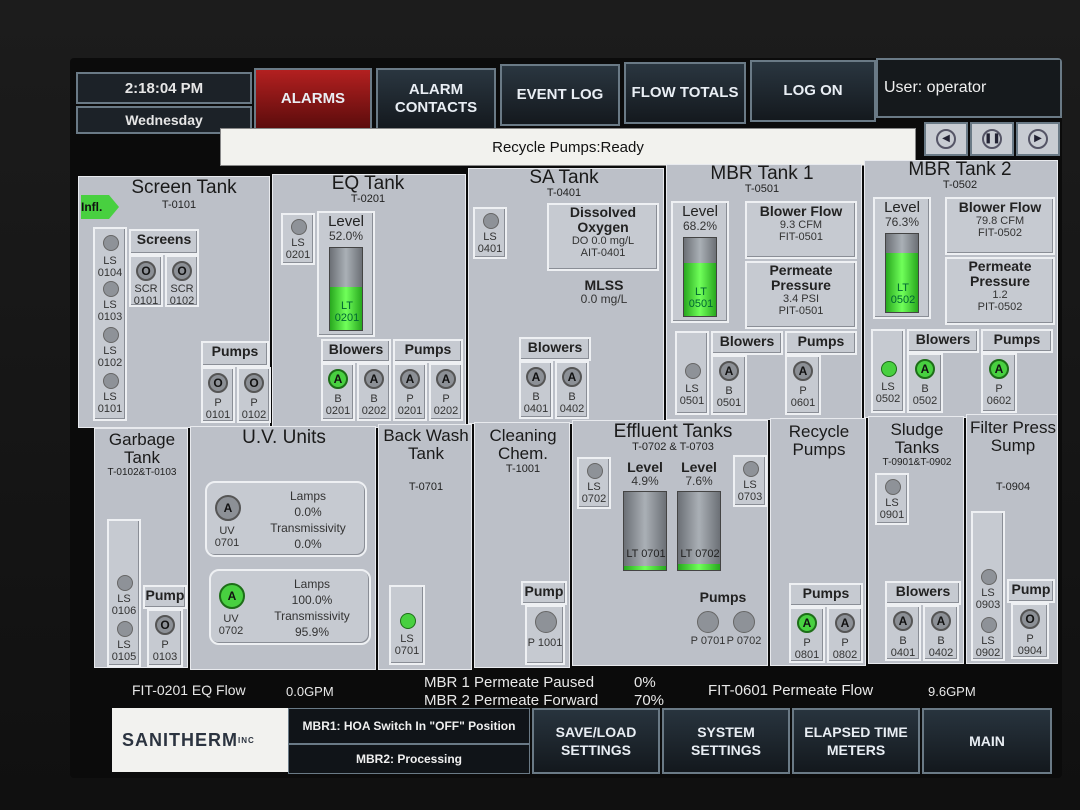 The height and width of the screenshot is (810, 1080). I want to click on uv-trans-value: 95.9%, so click(312, 632).